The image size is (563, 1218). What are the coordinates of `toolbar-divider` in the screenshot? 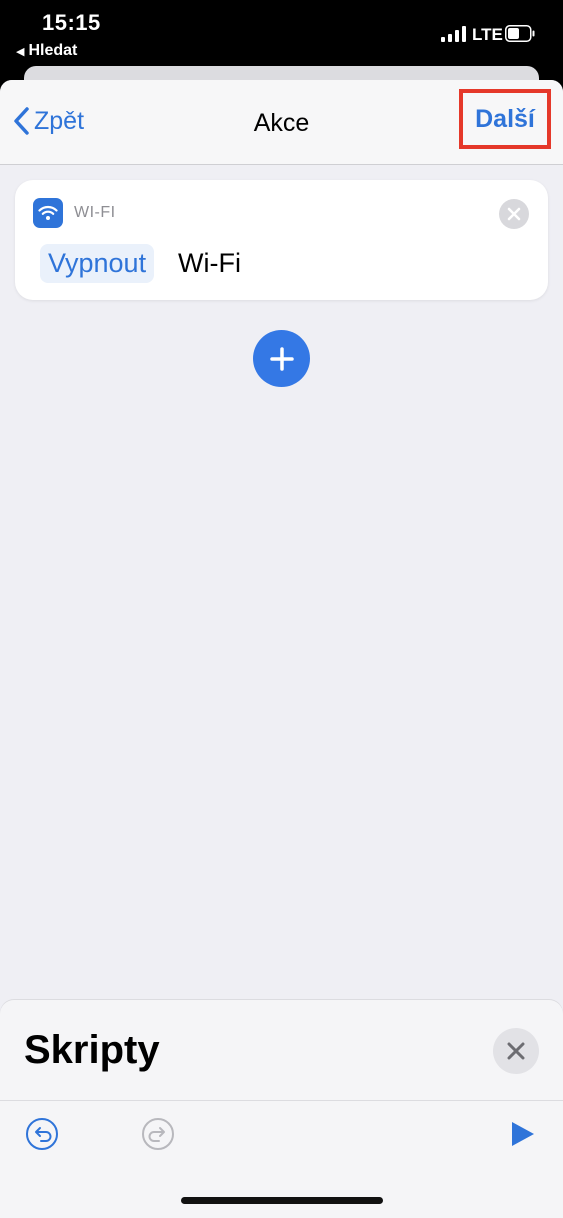 It's located at (281, 1100).